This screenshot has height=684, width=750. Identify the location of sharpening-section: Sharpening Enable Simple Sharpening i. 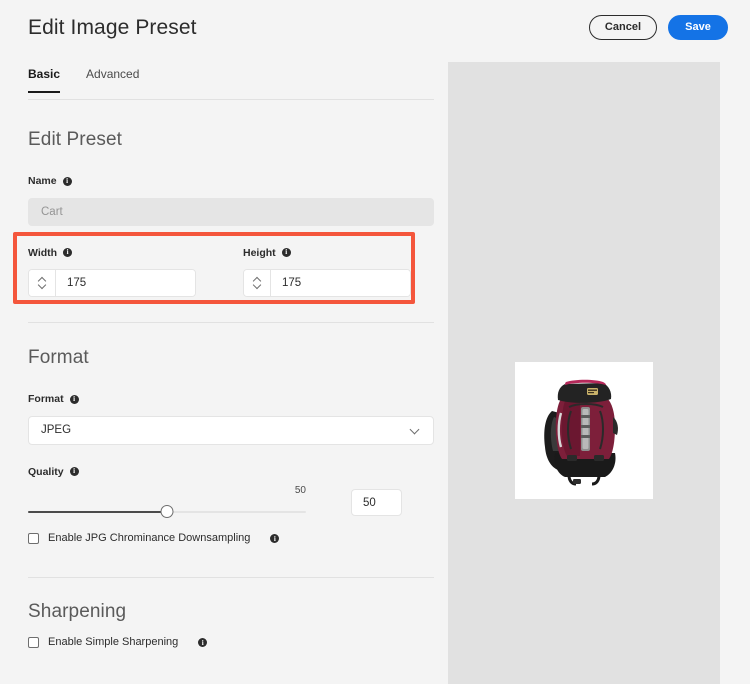
(231, 625).